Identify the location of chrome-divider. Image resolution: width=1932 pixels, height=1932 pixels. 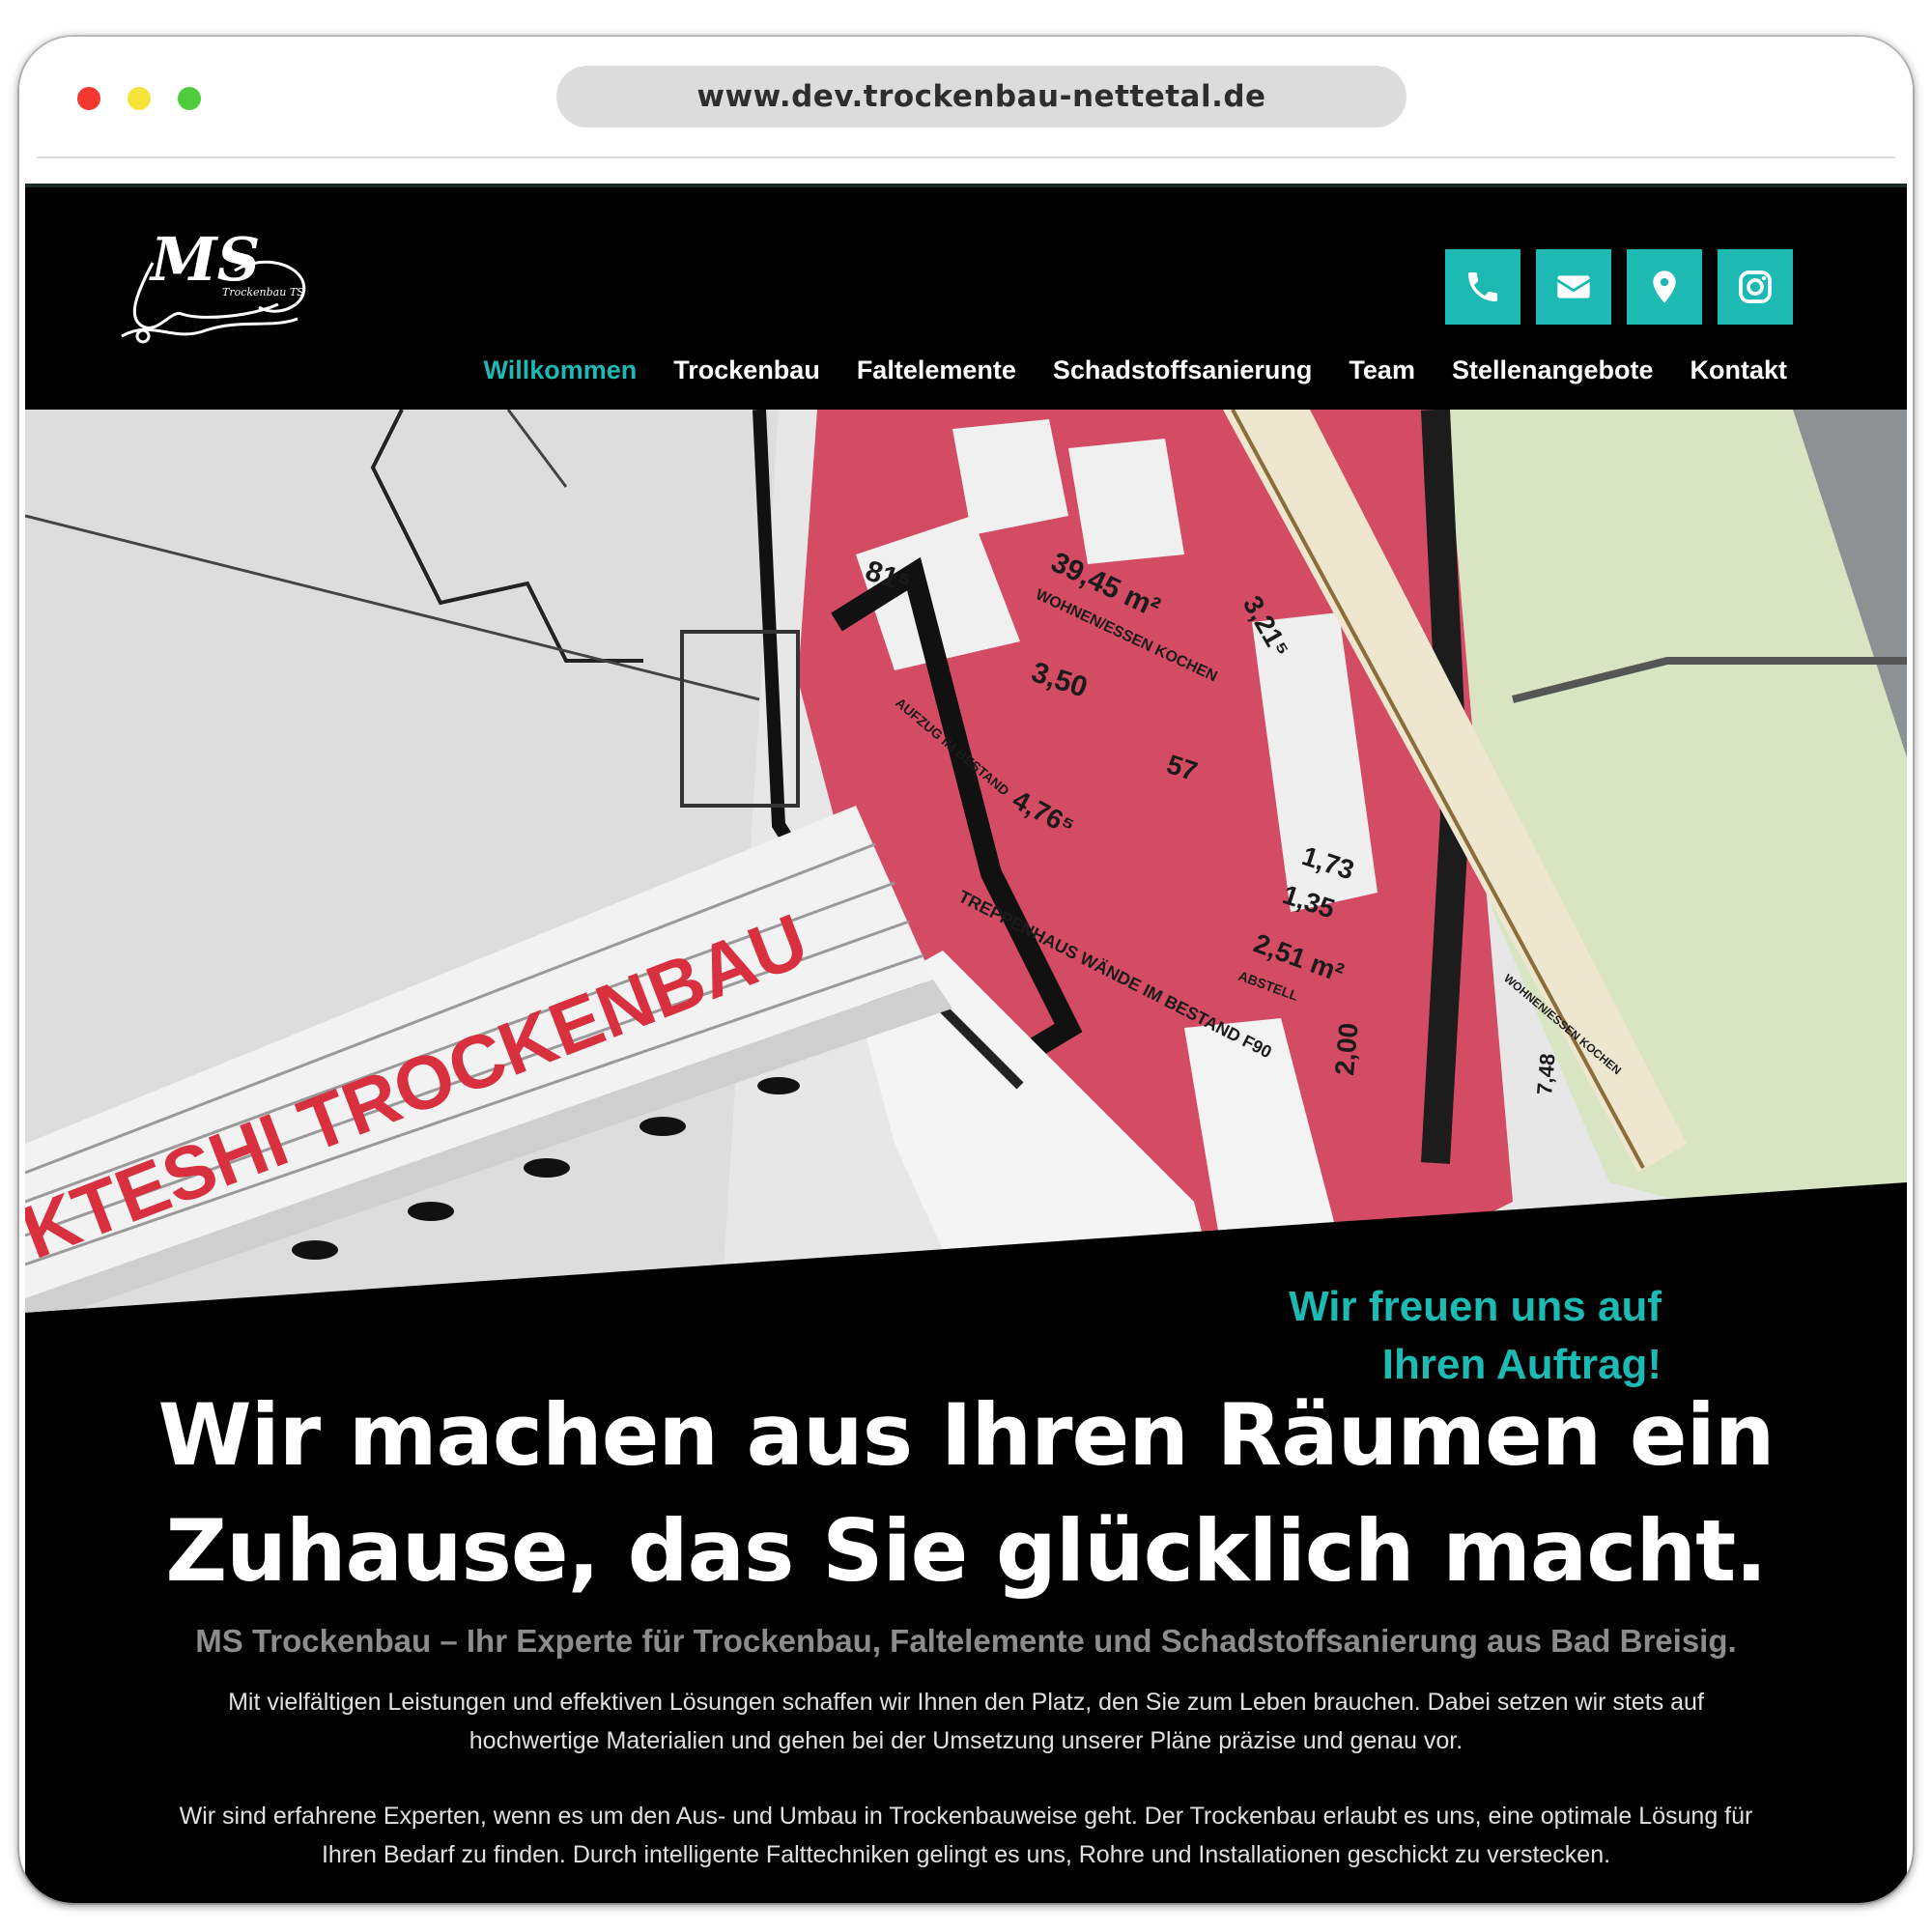
(966, 157).